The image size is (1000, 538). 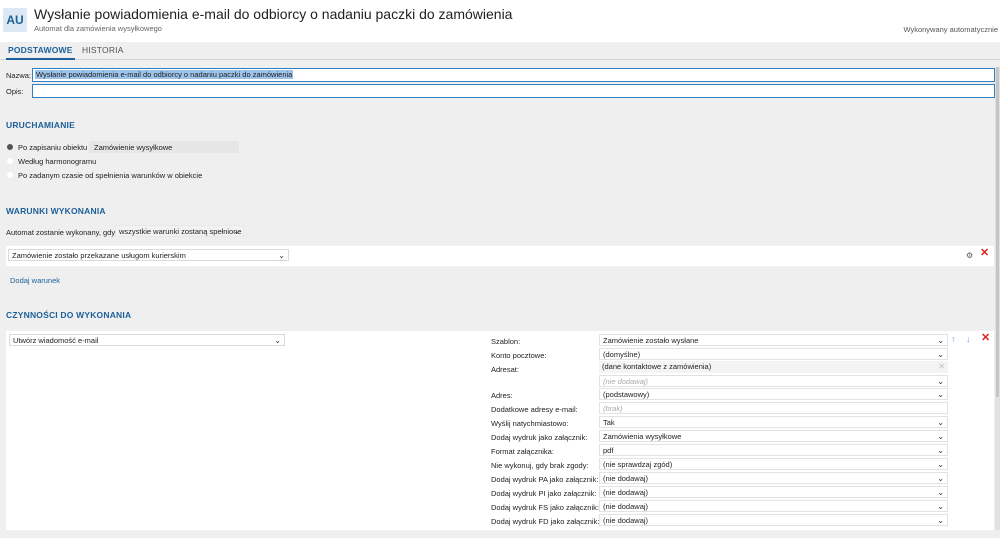 I want to click on adresat-add-value: (nie dodawaj), so click(x=626, y=381).